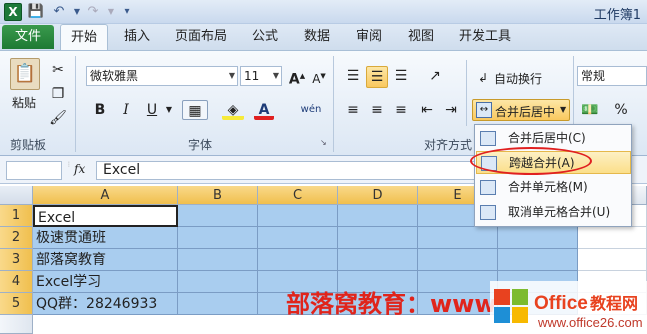 The width and height of the screenshot is (647, 334). What do you see at coordinates (218, 195) in the screenshot?
I see `column-header: B` at bounding box center [218, 195].